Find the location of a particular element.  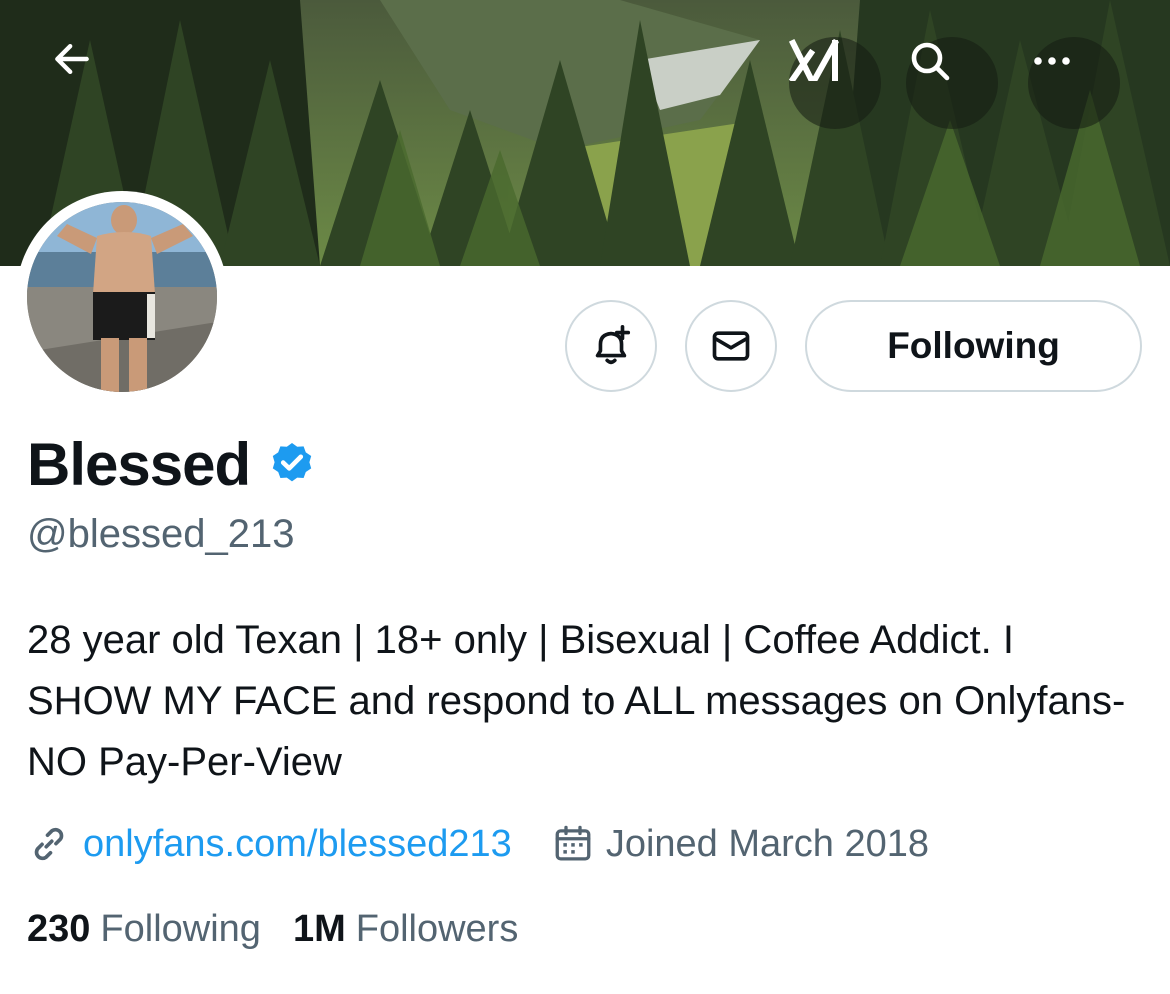

following-count: 230 is located at coordinates (59, 928).